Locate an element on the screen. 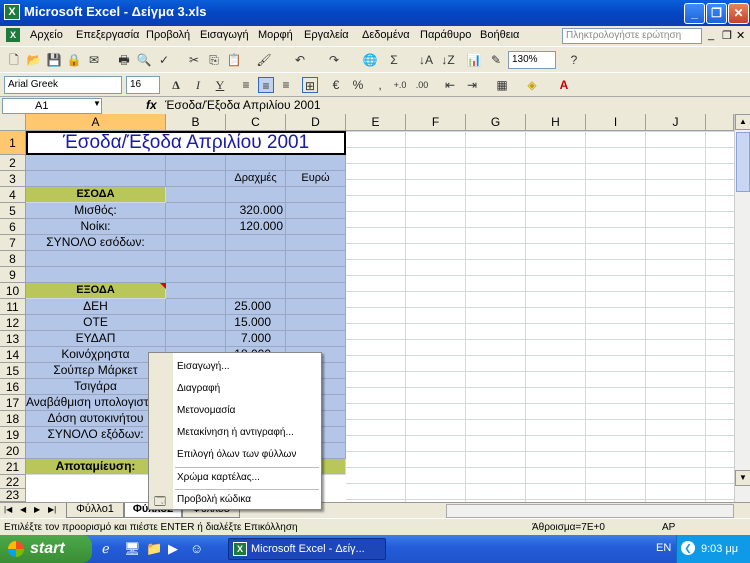  cell-c11: 25.000 is located at coordinates (256, 307).